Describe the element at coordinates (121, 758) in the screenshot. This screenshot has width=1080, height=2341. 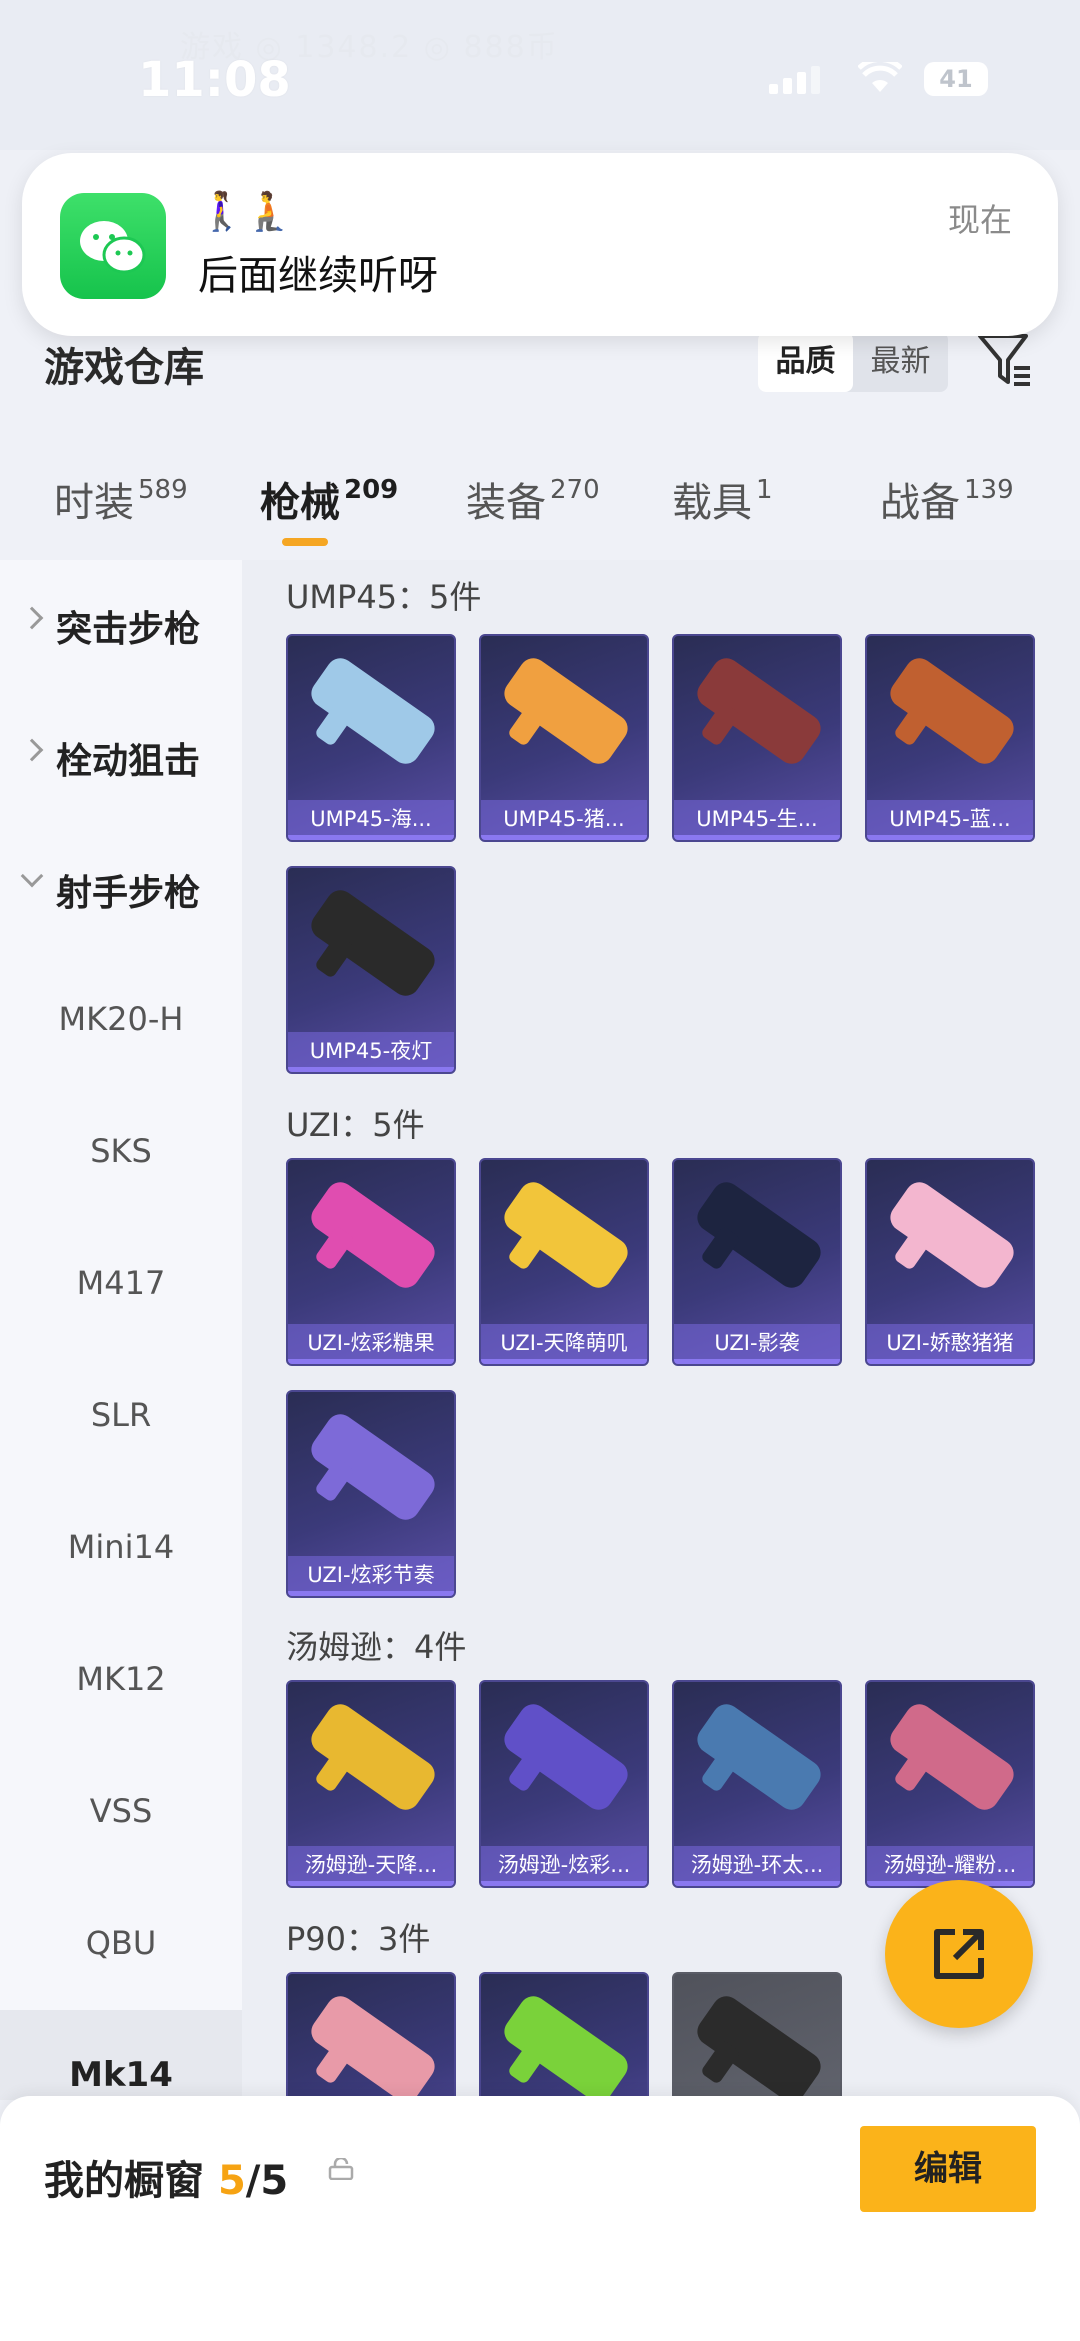
I see `sidebar-category-bolt: 栓动狙击` at that location.